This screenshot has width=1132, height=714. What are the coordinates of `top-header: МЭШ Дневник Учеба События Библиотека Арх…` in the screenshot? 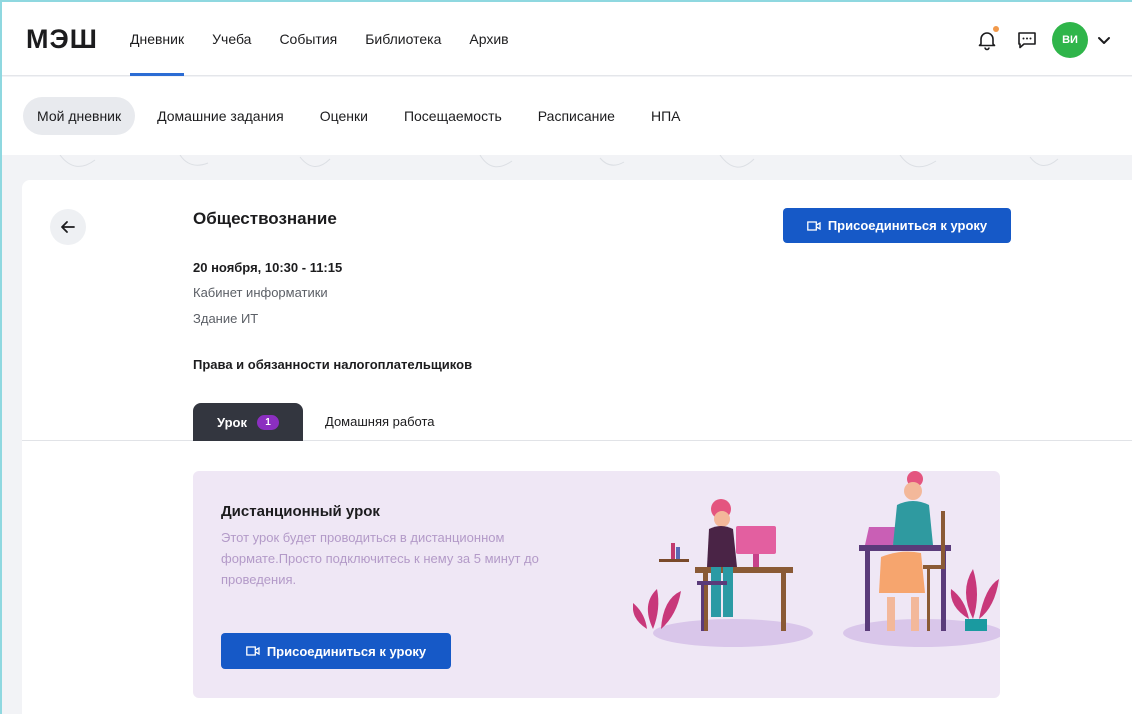 It's located at (566, 38).